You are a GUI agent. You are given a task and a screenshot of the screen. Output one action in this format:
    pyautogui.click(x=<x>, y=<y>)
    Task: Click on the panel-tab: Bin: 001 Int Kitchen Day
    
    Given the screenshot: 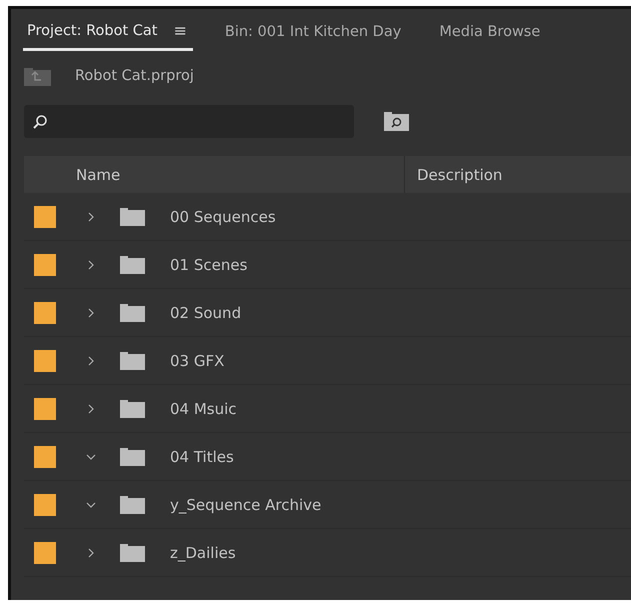 What is the action you would take?
    pyautogui.click(x=314, y=37)
    